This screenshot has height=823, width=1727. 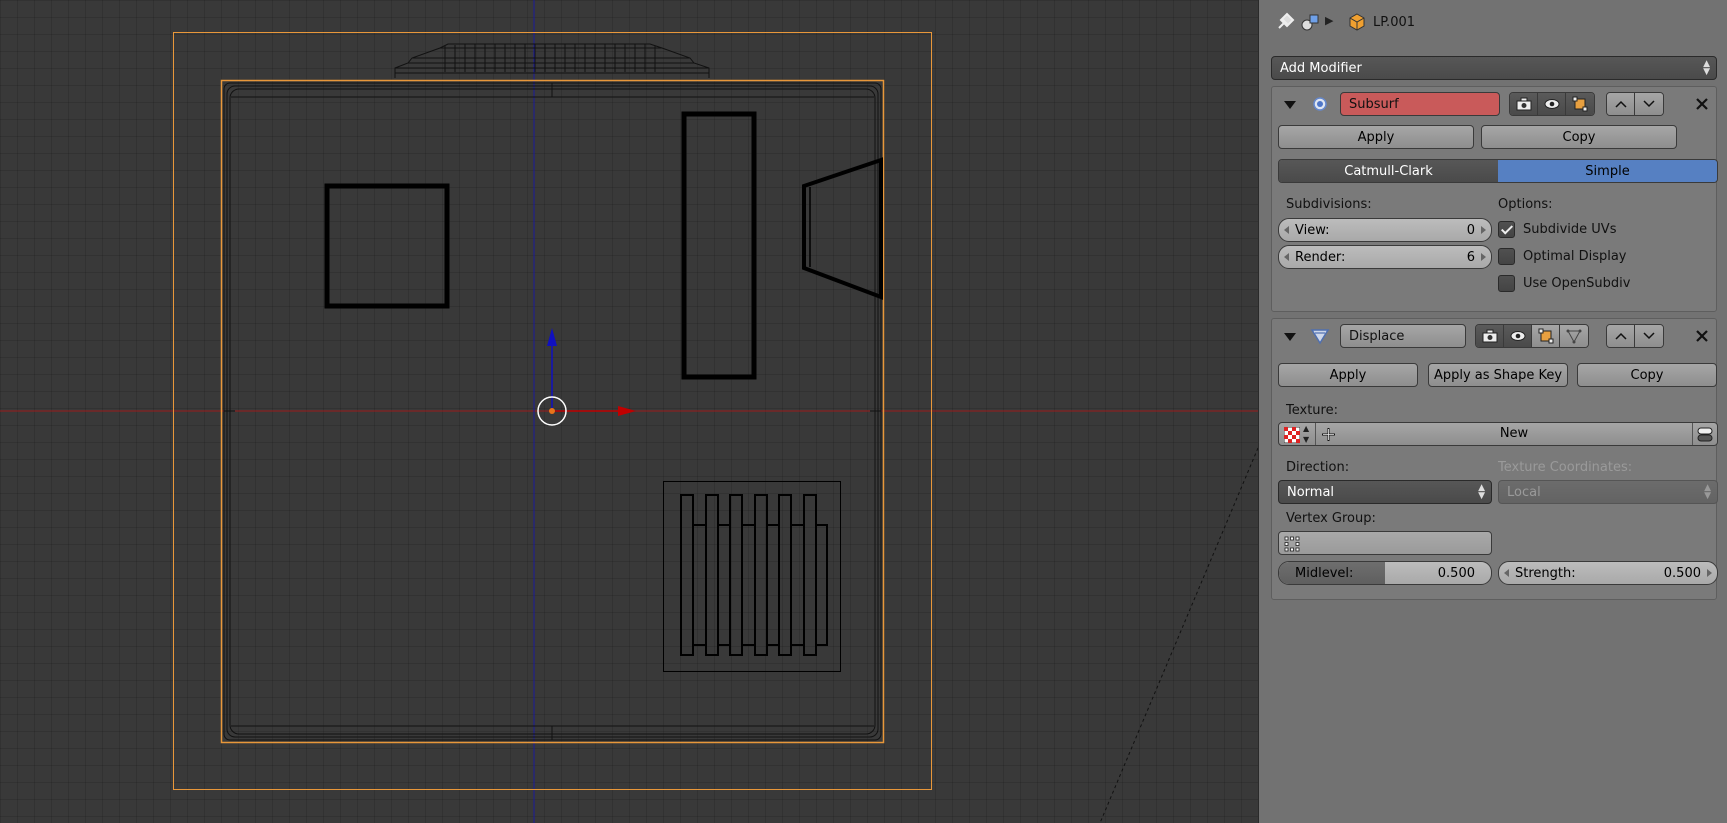 What do you see at coordinates (1284, 23) in the screenshot?
I see `pin-icon` at bounding box center [1284, 23].